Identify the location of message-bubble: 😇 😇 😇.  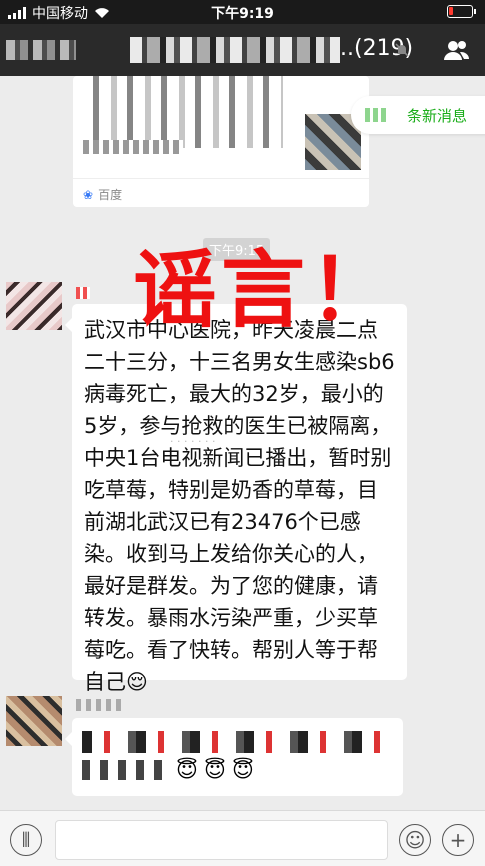
(234, 757).